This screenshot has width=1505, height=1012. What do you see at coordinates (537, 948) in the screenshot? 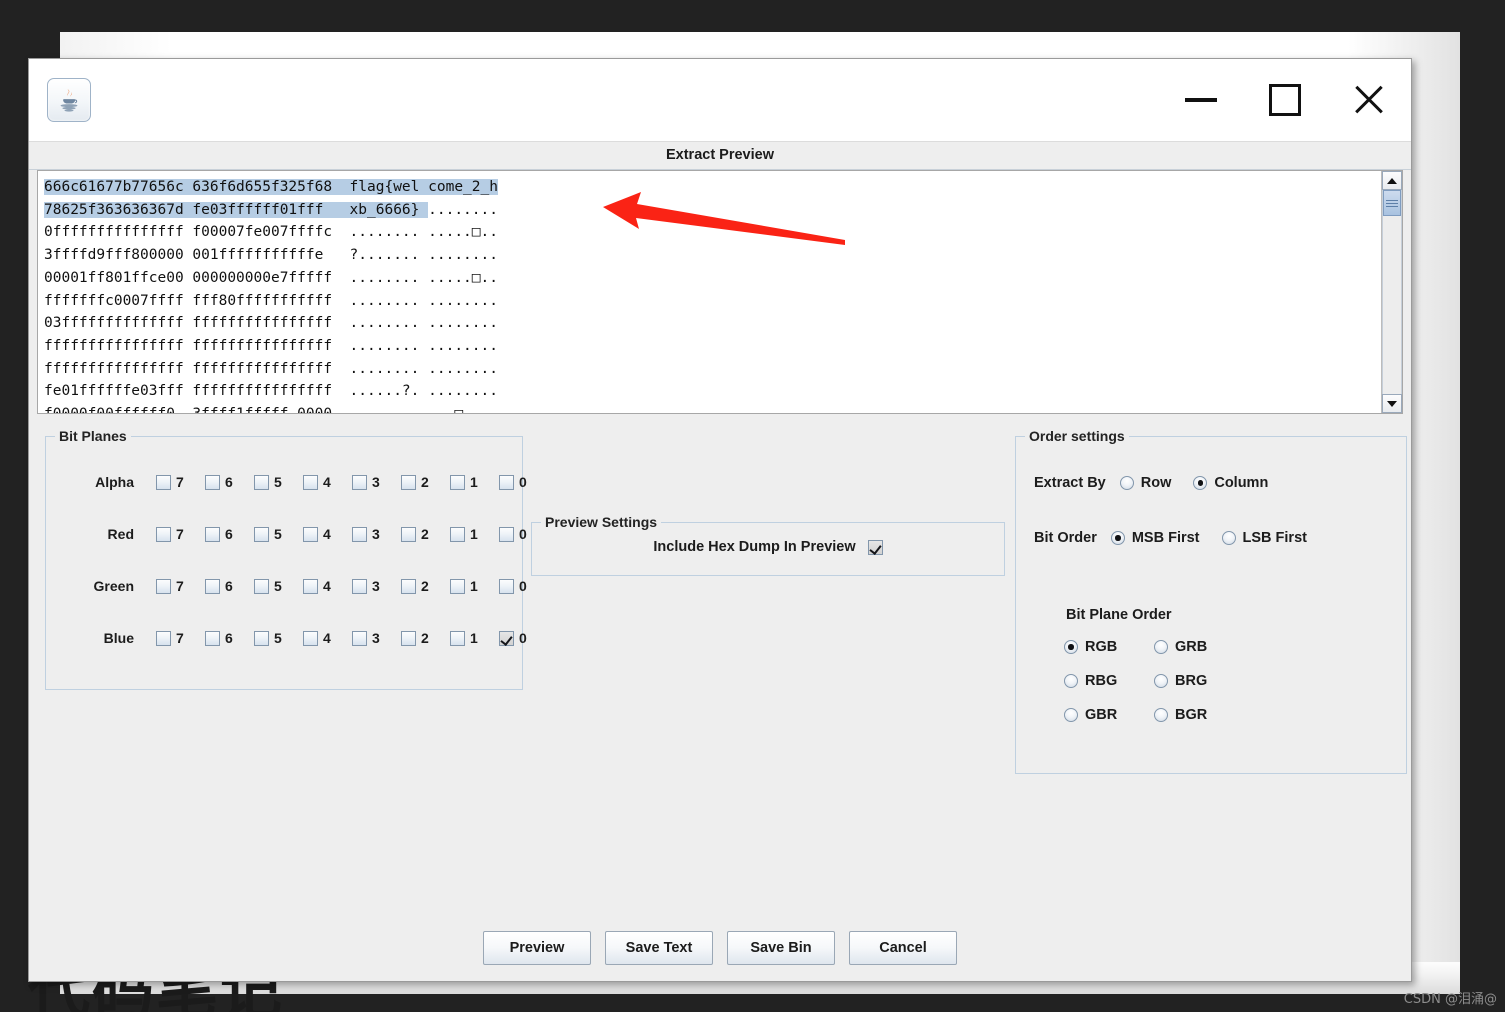
I see `preview-button: Preview` at bounding box center [537, 948].